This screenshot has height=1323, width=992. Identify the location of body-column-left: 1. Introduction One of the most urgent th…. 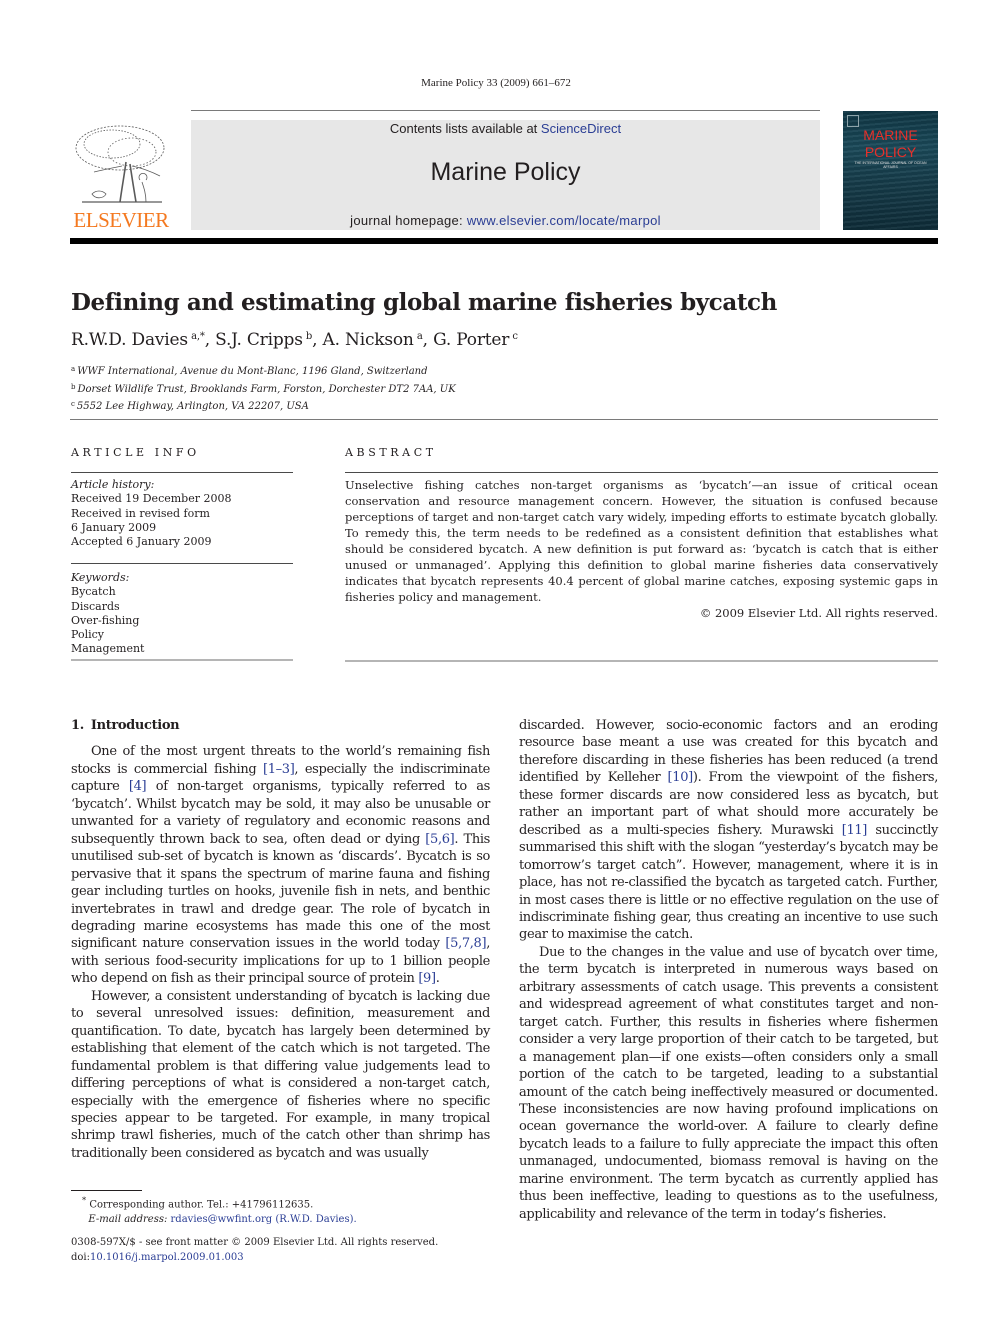
(280, 939).